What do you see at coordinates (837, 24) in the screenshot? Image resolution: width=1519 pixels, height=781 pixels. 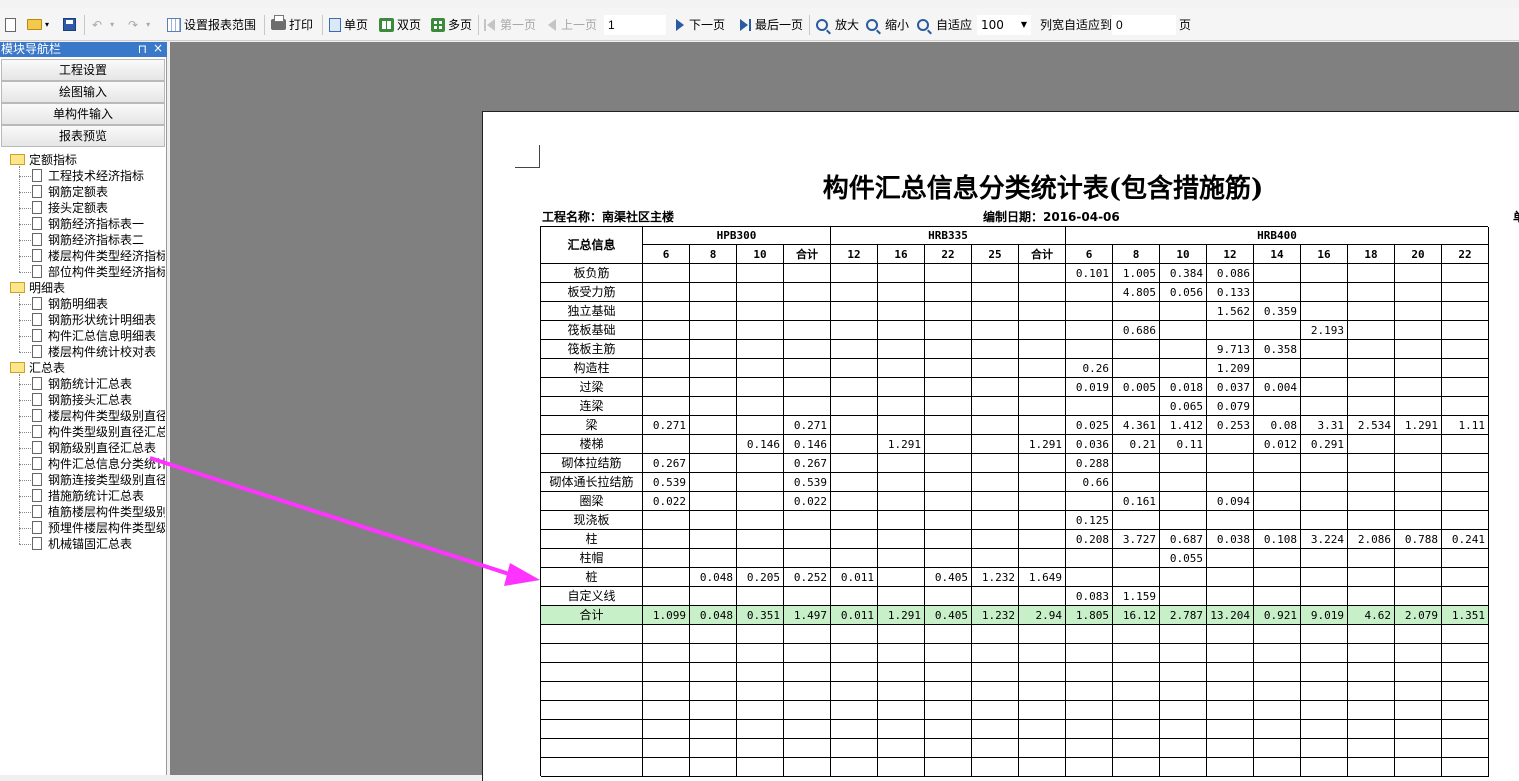 I see `zoom-in-button: 放大` at bounding box center [837, 24].